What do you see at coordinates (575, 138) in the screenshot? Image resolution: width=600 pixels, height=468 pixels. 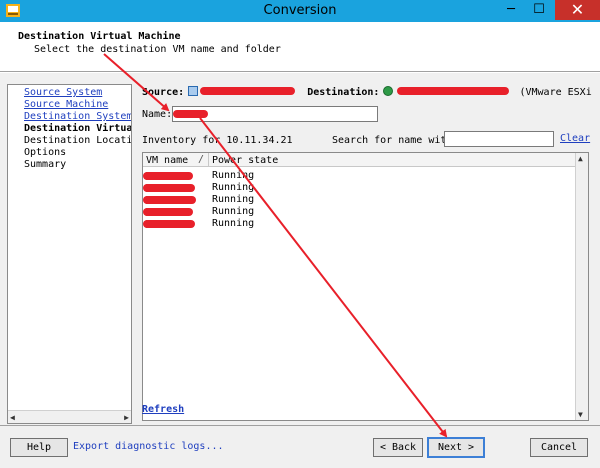 I see `clear-link: Clear` at bounding box center [575, 138].